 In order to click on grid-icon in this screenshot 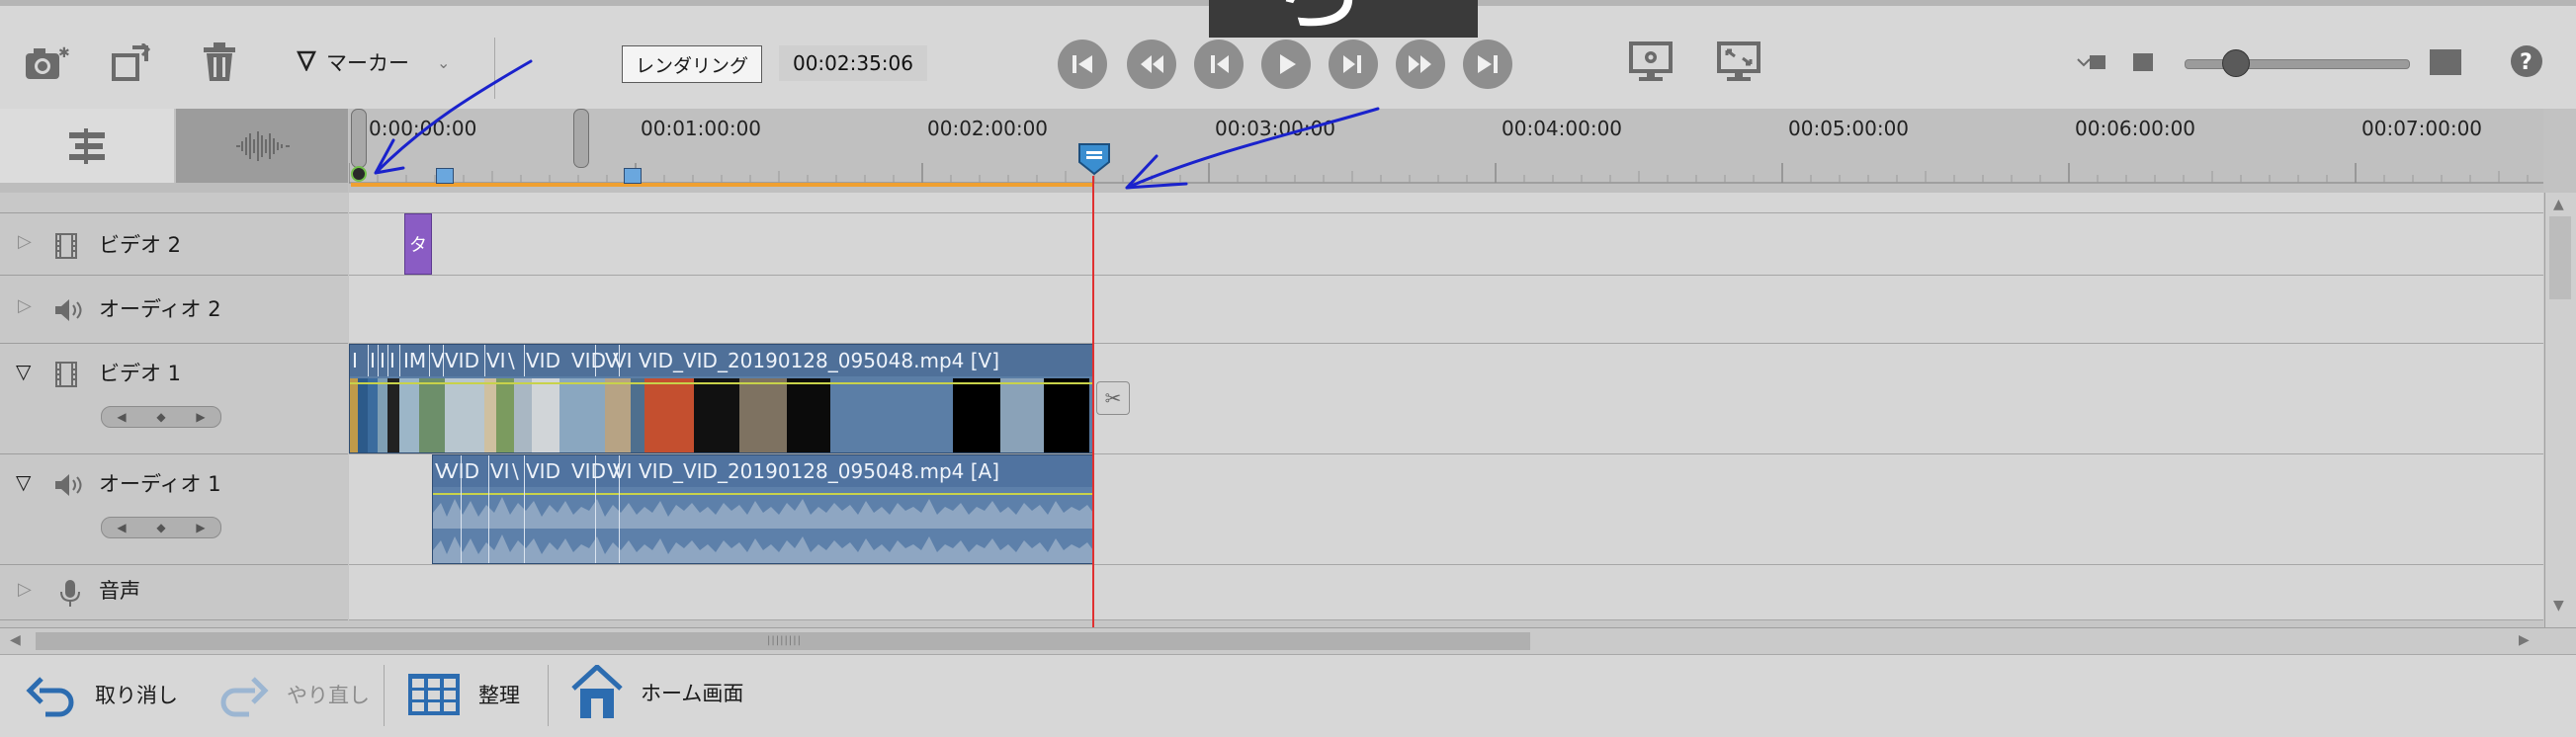, I will do `click(434, 694)`.